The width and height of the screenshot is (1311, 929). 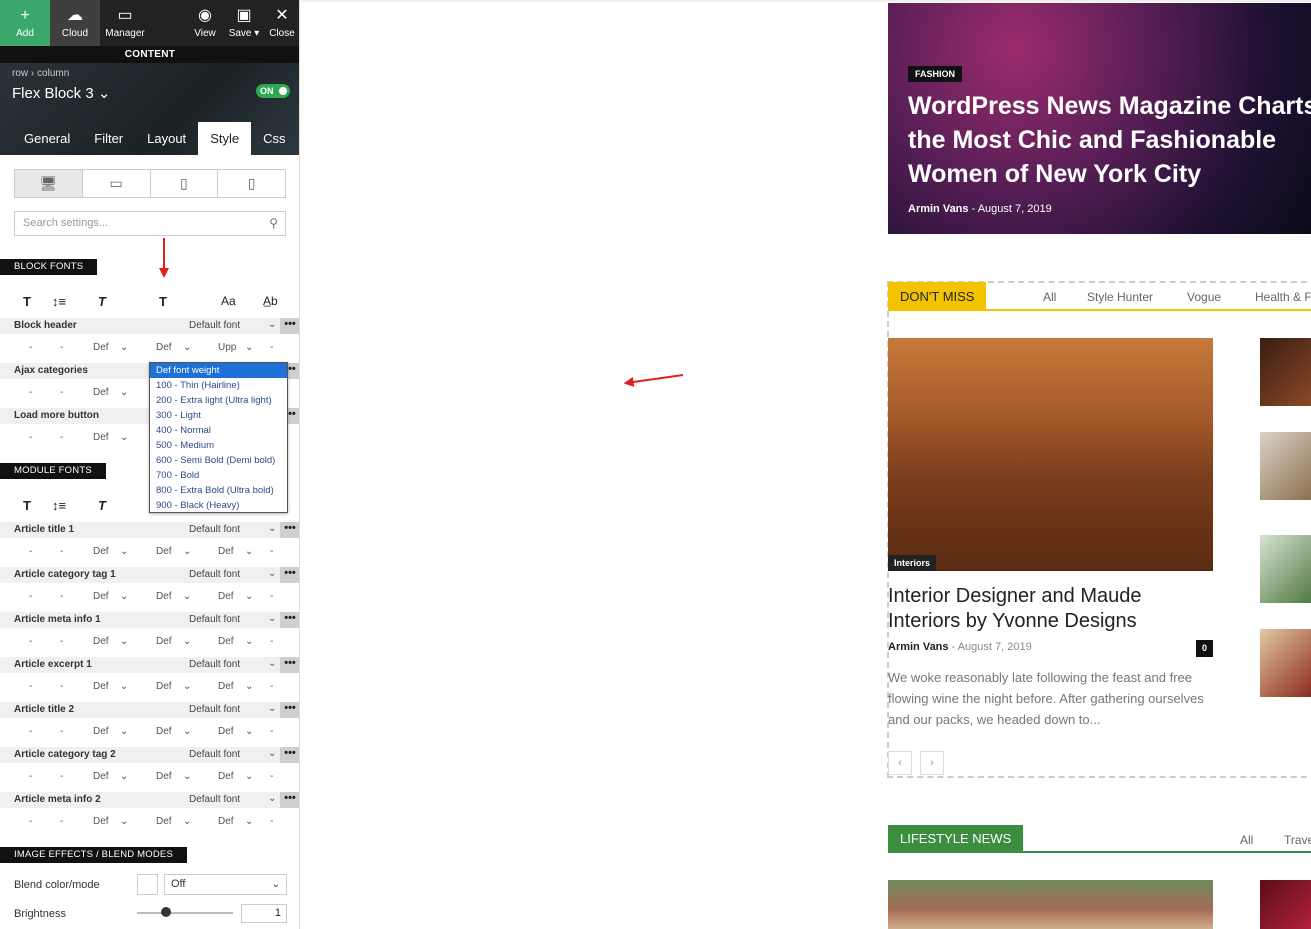 What do you see at coordinates (227, 347) in the screenshot?
I see `font-value-field: Upp` at bounding box center [227, 347].